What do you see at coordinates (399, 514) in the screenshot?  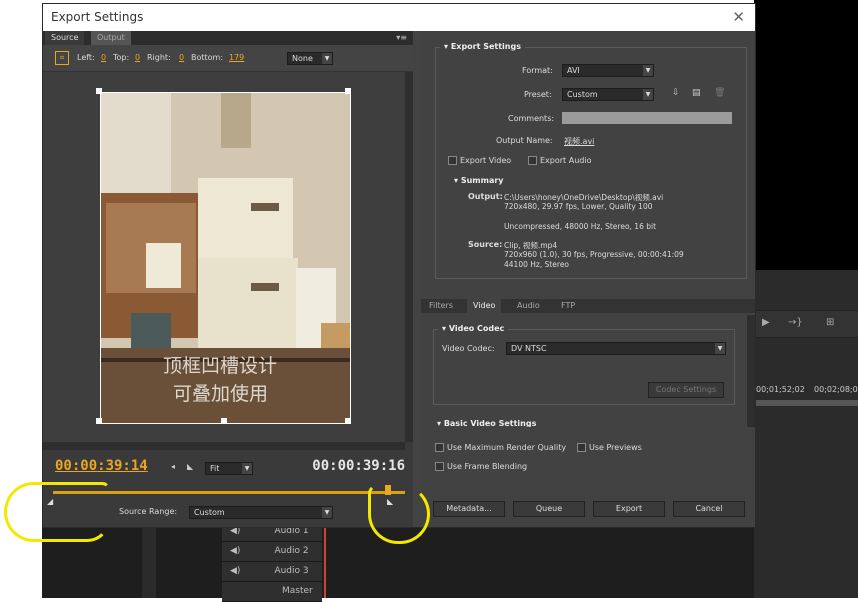 I see `annotation-circle-right` at bounding box center [399, 514].